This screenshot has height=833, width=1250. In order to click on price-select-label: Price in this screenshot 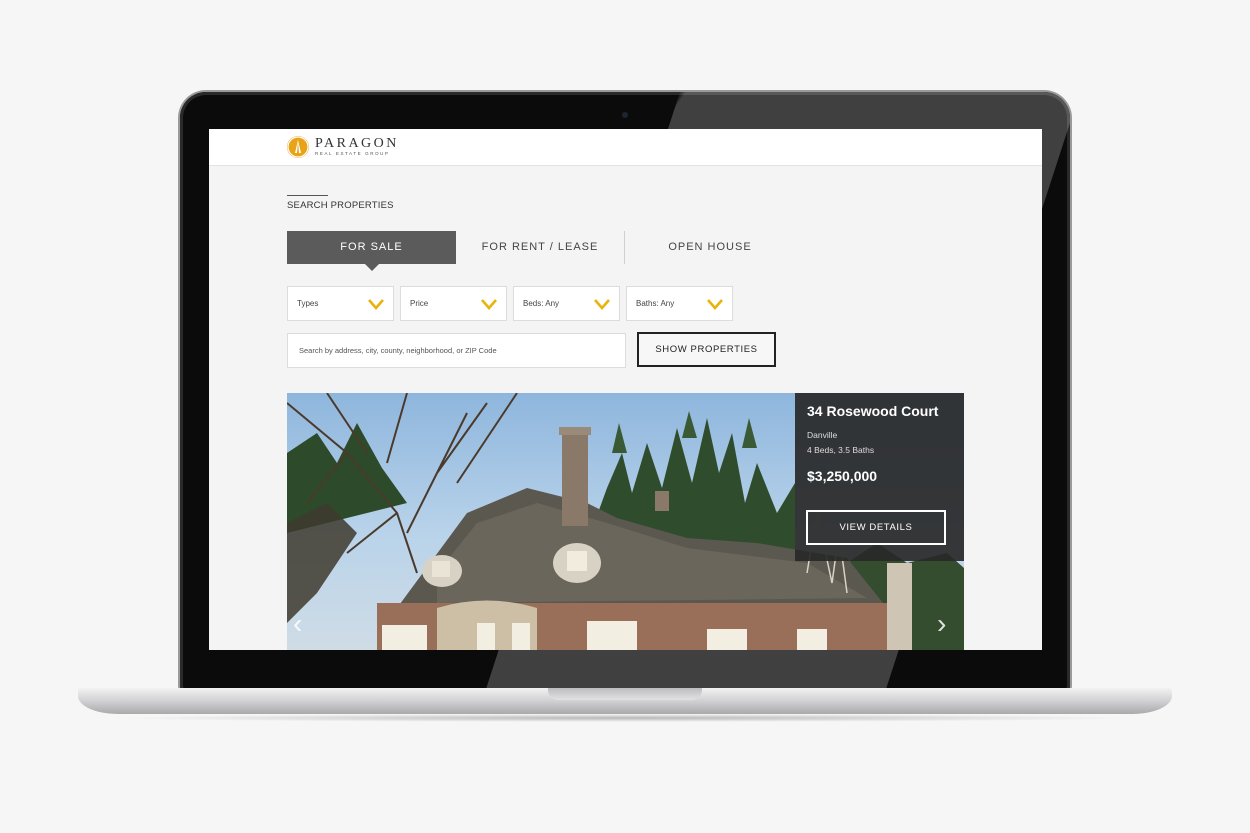, I will do `click(419, 303)`.